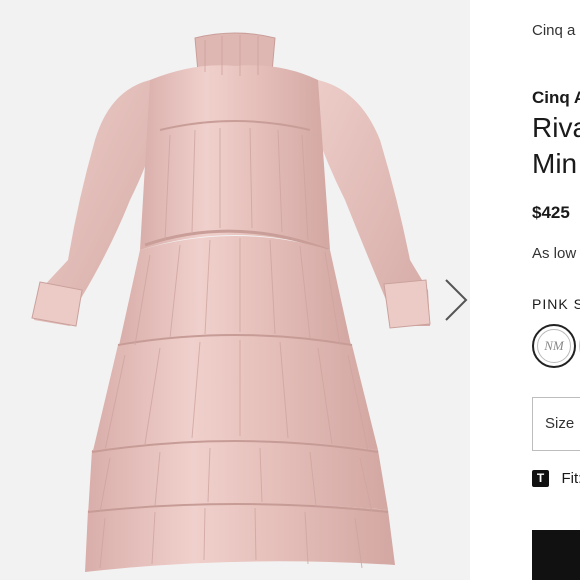 This screenshot has width=580, height=580. Describe the element at coordinates (540, 479) in the screenshot. I see `fit-icon: T` at that location.